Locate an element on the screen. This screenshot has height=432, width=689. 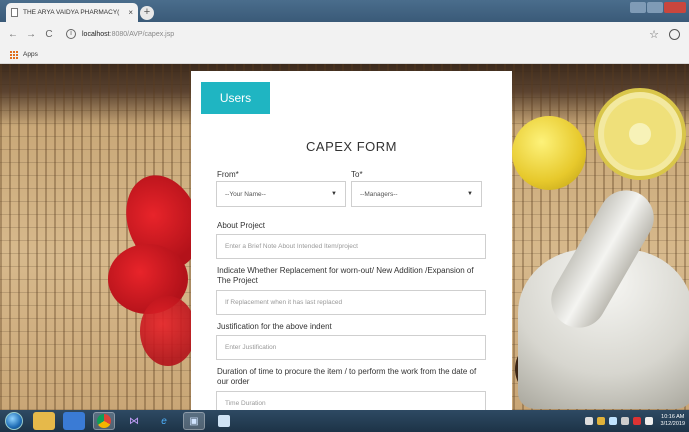
flower-image is located at coordinates (168, 331).